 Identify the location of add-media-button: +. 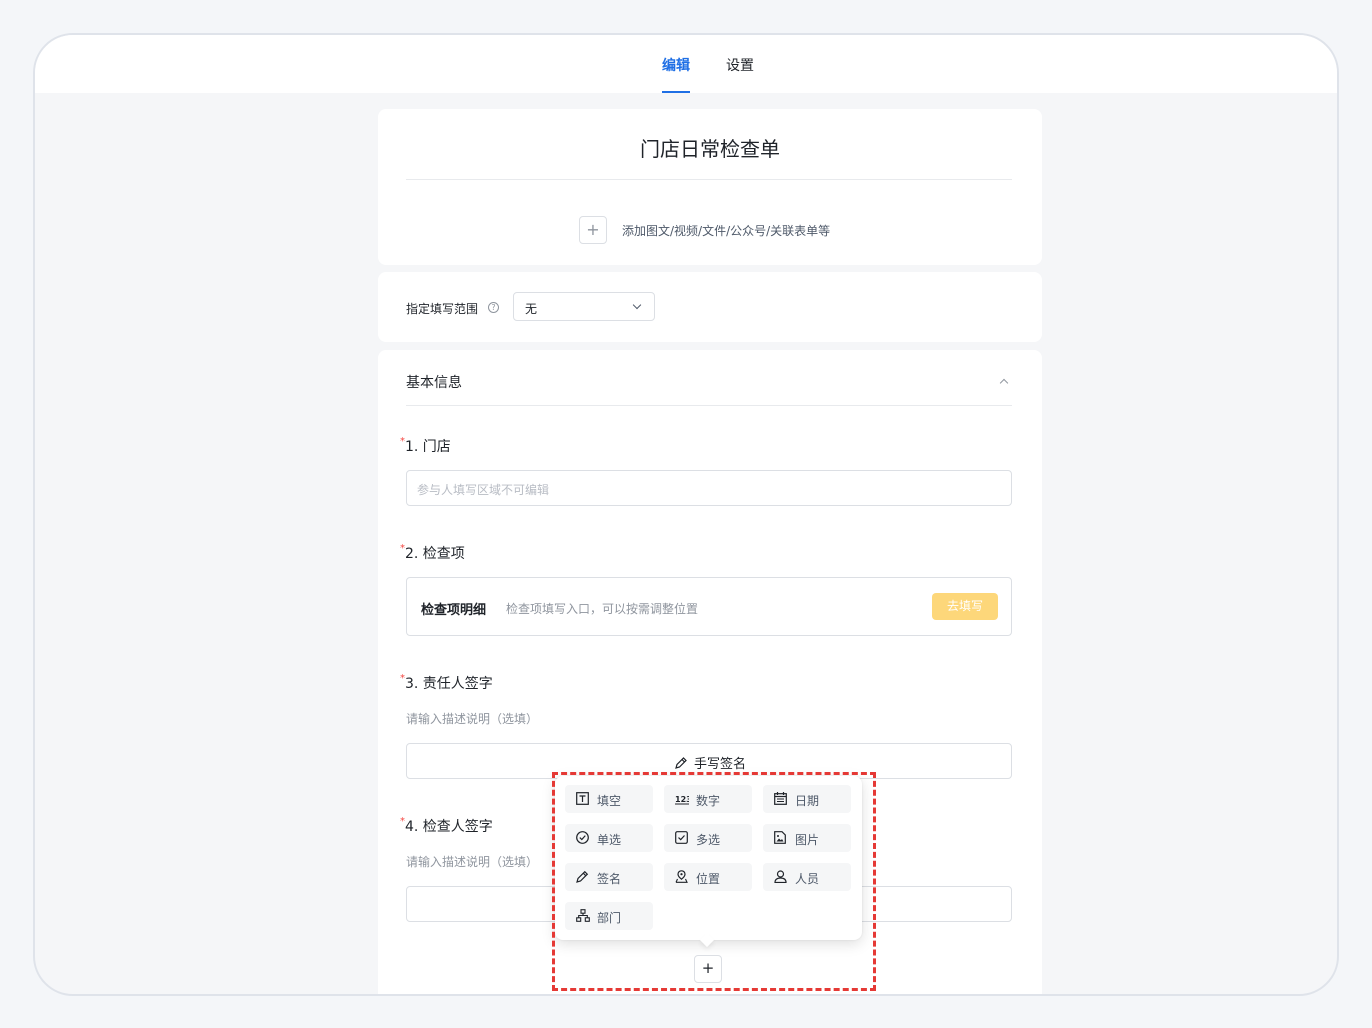
(593, 230).